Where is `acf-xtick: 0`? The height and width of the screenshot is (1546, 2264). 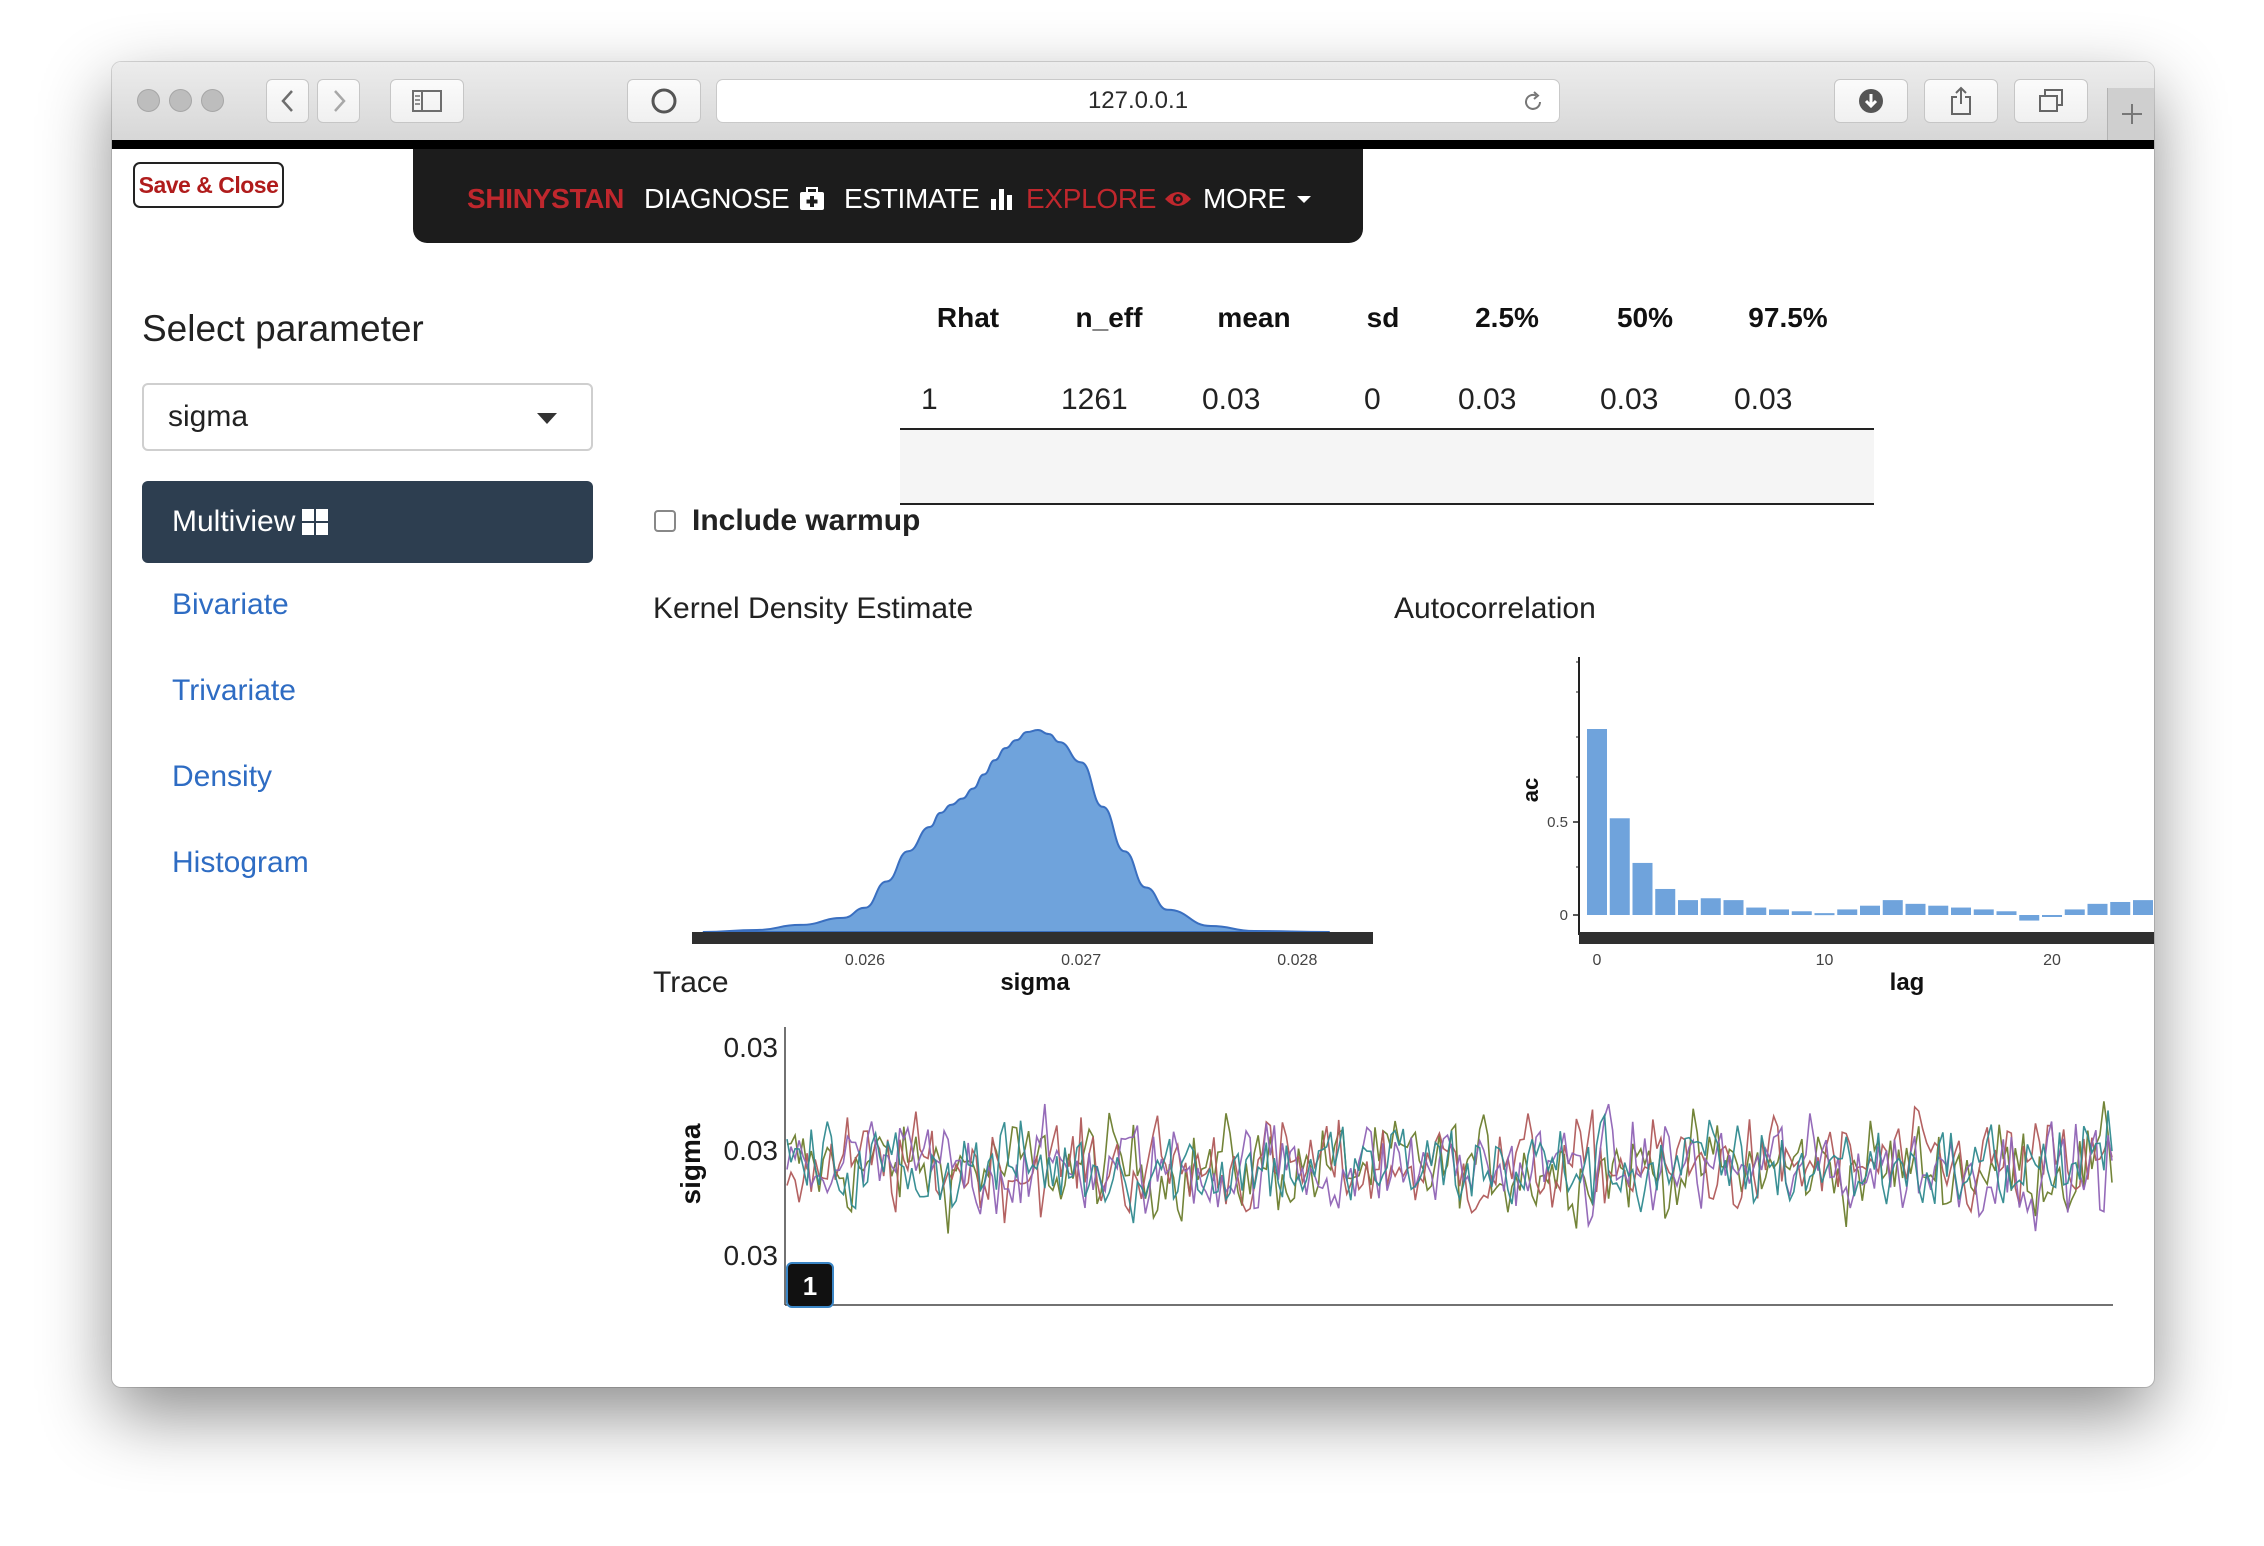 acf-xtick: 0 is located at coordinates (1597, 960).